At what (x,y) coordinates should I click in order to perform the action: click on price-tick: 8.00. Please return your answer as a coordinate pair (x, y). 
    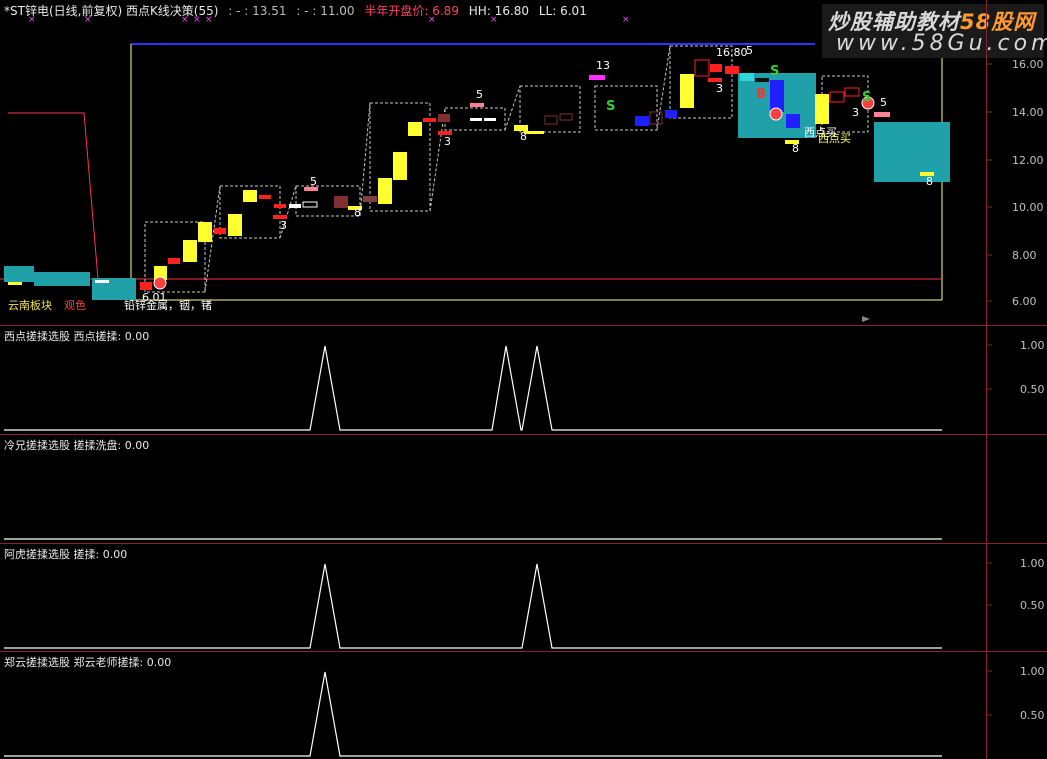
    Looking at the image, I should click on (1024, 255).